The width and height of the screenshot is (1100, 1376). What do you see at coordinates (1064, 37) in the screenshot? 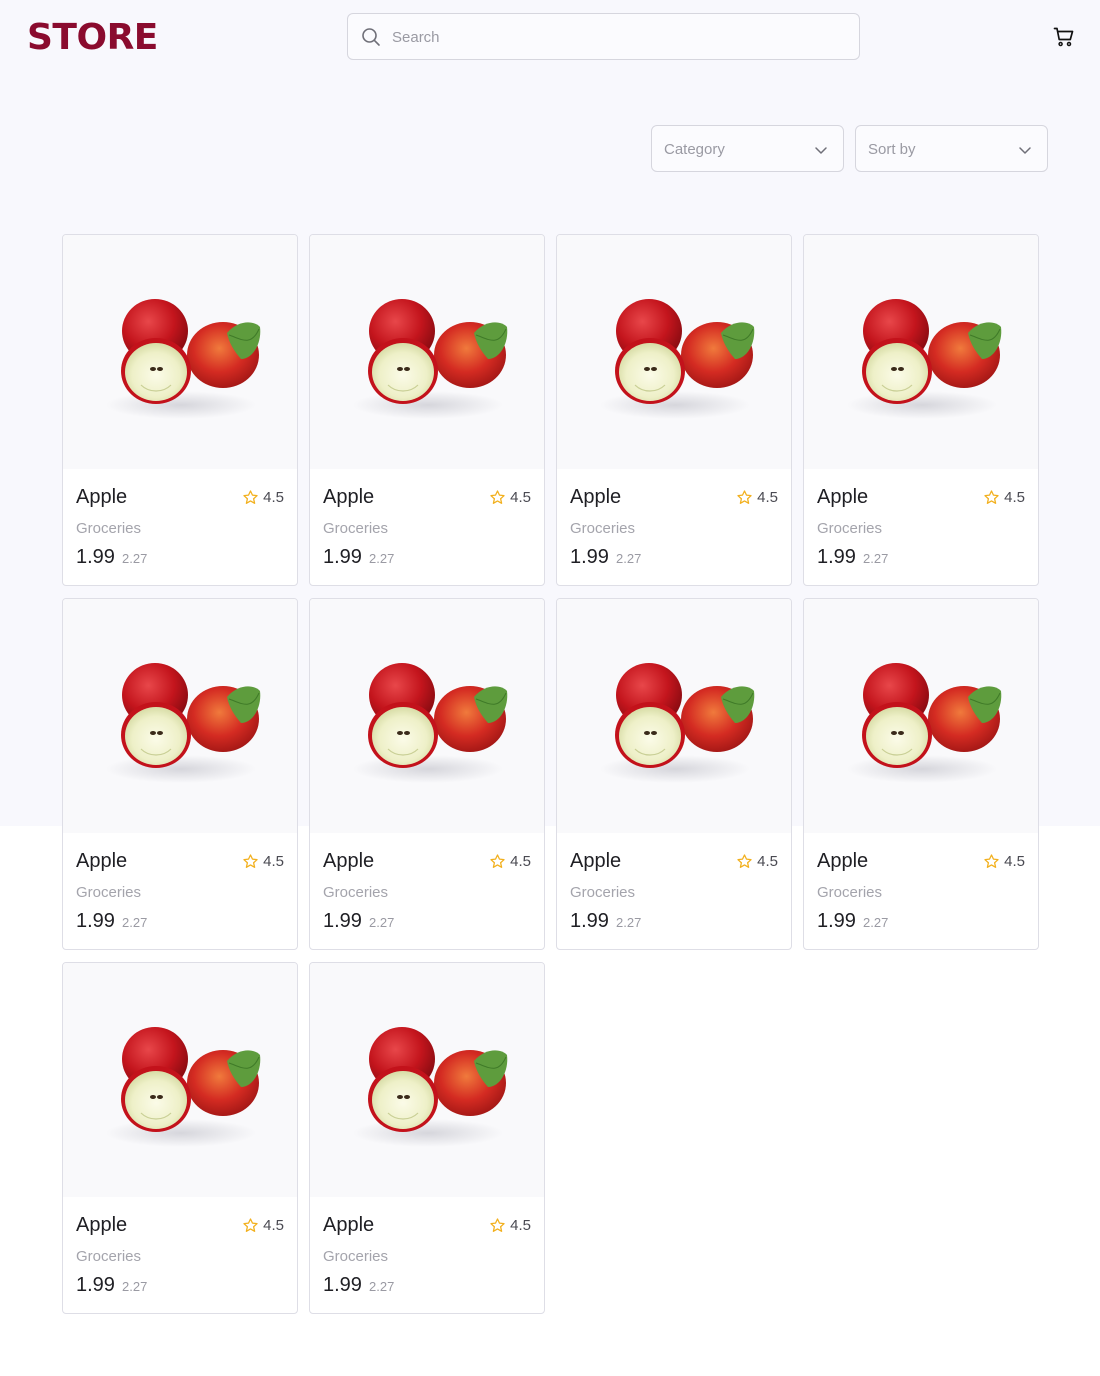
I see `cart-icon` at bounding box center [1064, 37].